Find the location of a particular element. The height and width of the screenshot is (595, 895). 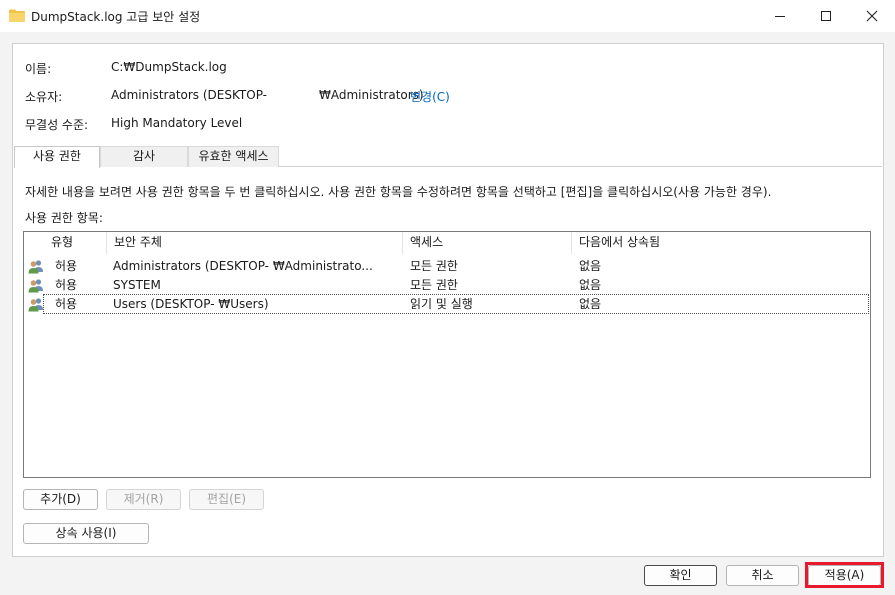

row-principal: SYSTEM is located at coordinates (137, 285).